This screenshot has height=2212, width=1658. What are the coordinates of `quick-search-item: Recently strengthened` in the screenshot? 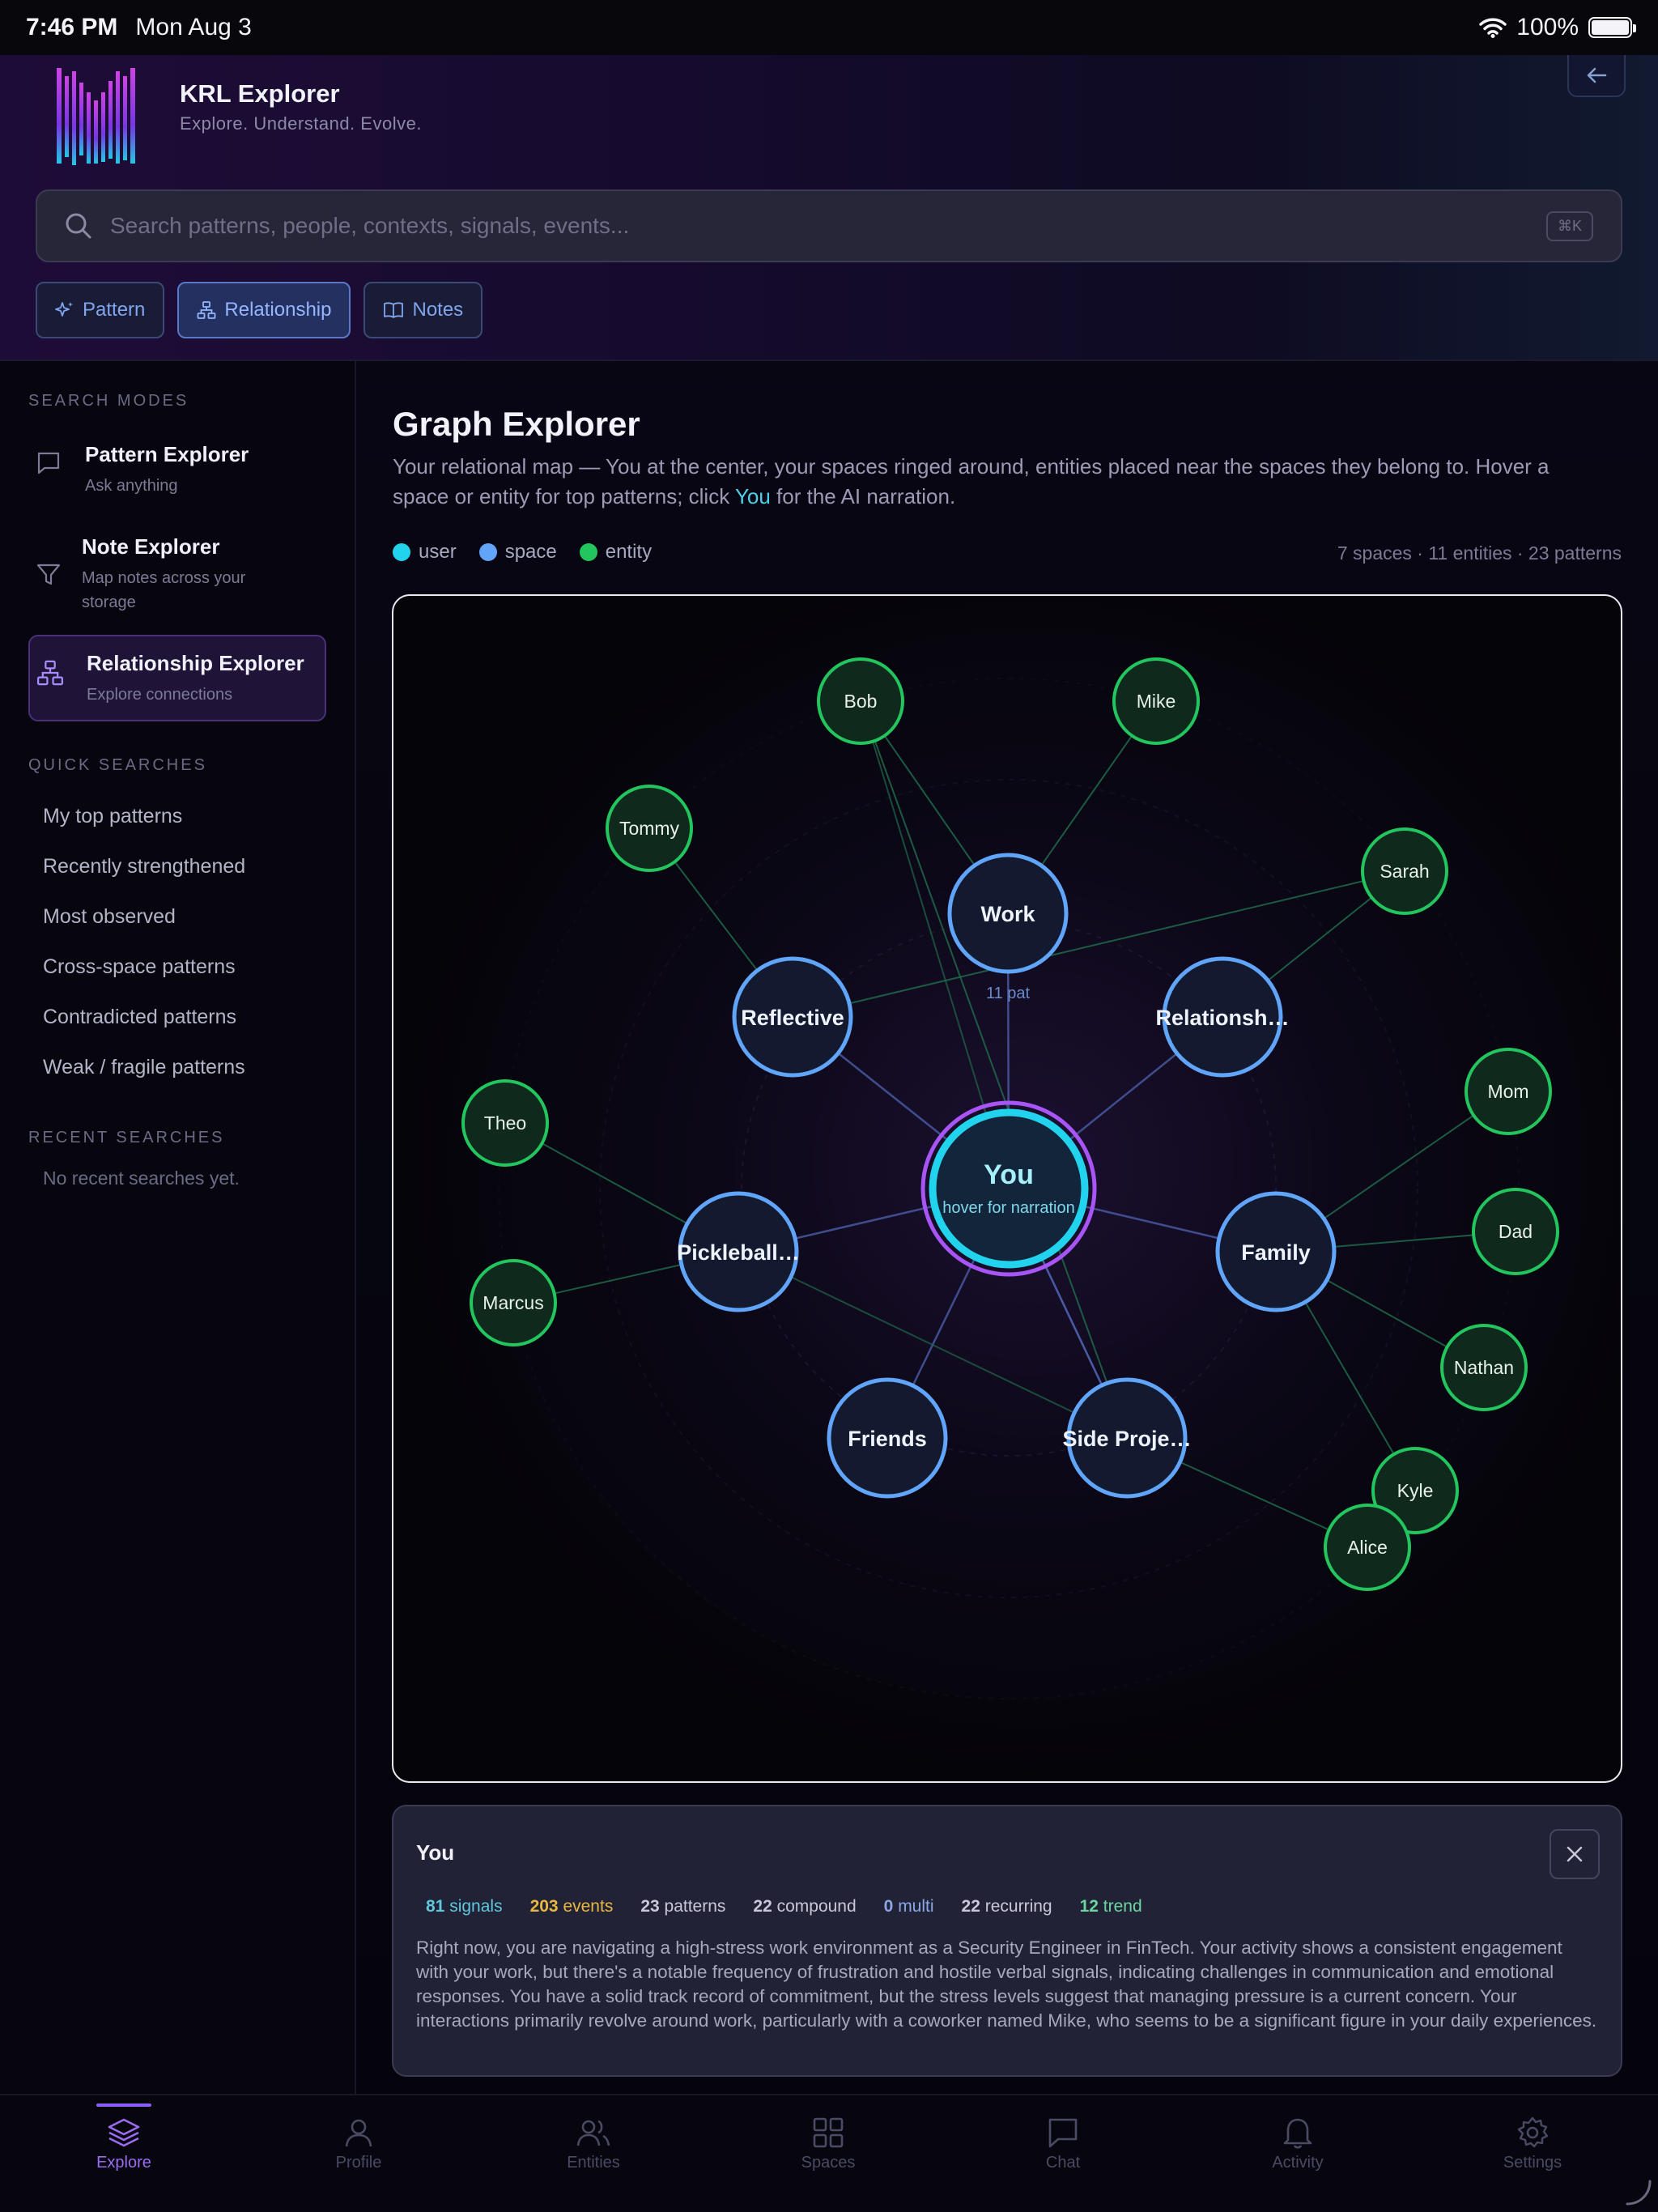 It's located at (144, 867).